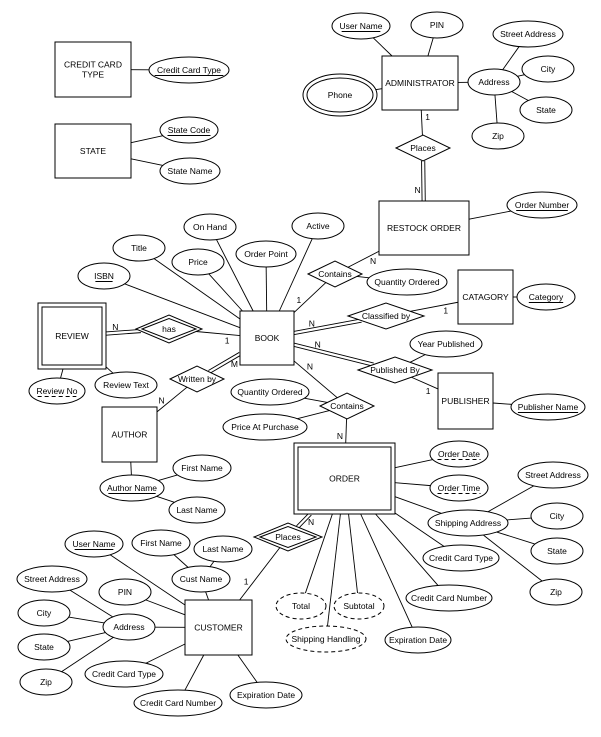 This screenshot has height=737, width=601. What do you see at coordinates (528, 34) in the screenshot?
I see `attribute-ad-street: Street Address` at bounding box center [528, 34].